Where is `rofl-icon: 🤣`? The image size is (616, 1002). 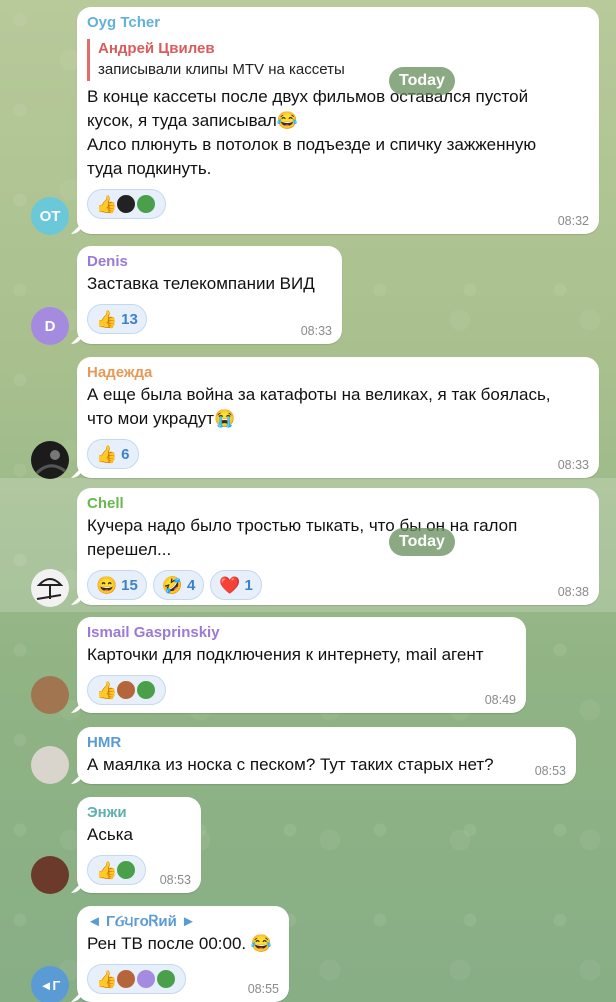
rofl-icon: 🤣 is located at coordinates (172, 585).